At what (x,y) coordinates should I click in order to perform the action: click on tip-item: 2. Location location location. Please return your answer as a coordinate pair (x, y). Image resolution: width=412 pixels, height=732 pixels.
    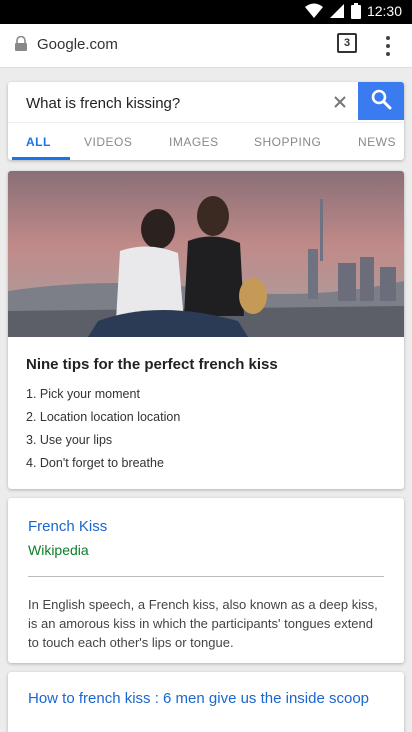
    Looking at the image, I should click on (103, 417).